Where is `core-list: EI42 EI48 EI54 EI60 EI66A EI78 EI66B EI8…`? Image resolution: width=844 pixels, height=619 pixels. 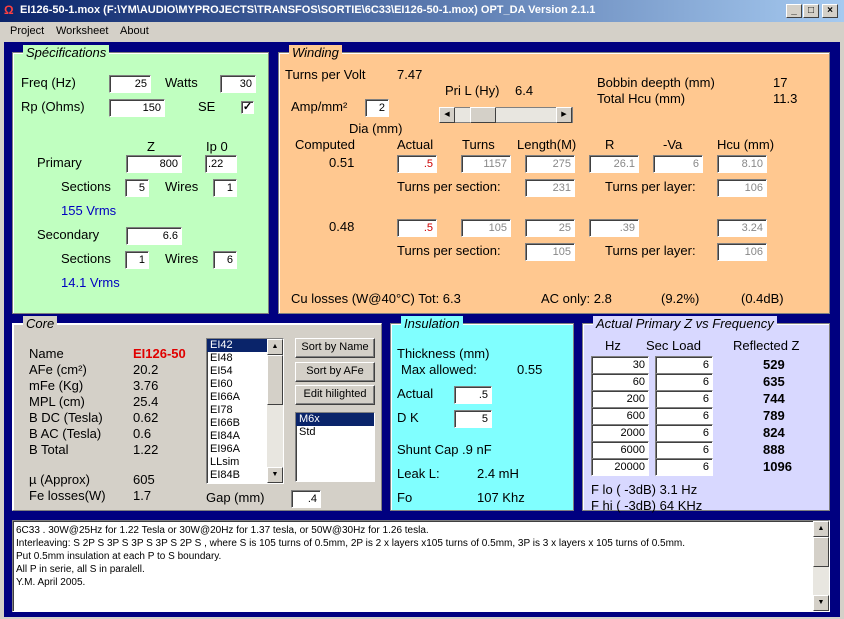 core-list: EI42 EI48 EI54 EI60 EI66A EI78 EI66B EI8… is located at coordinates (245, 411).